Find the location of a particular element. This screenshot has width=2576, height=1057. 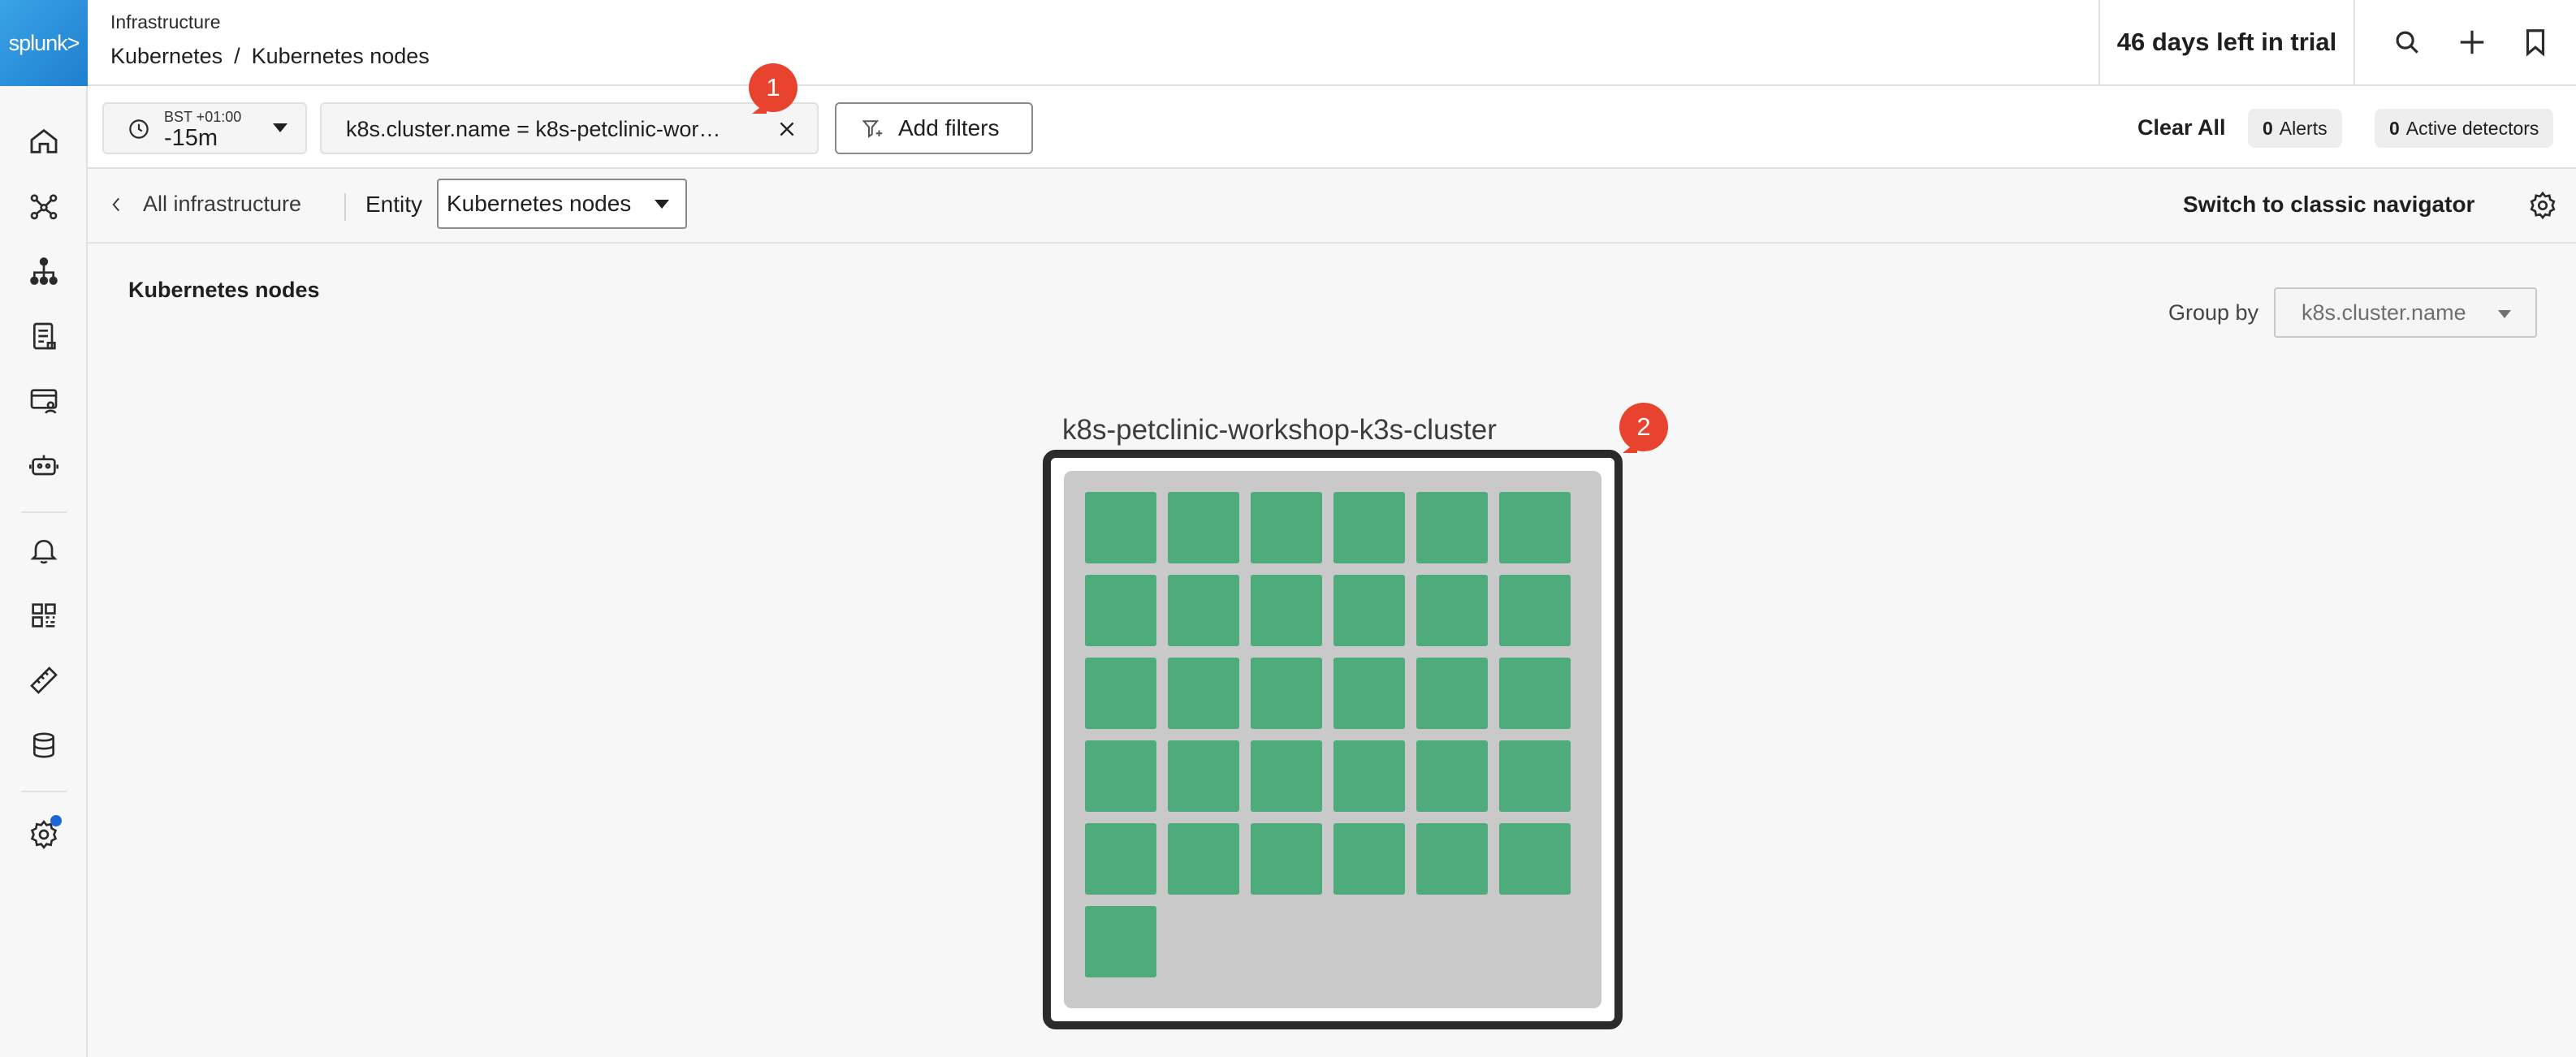

chevron-left-icon is located at coordinates (116, 204).